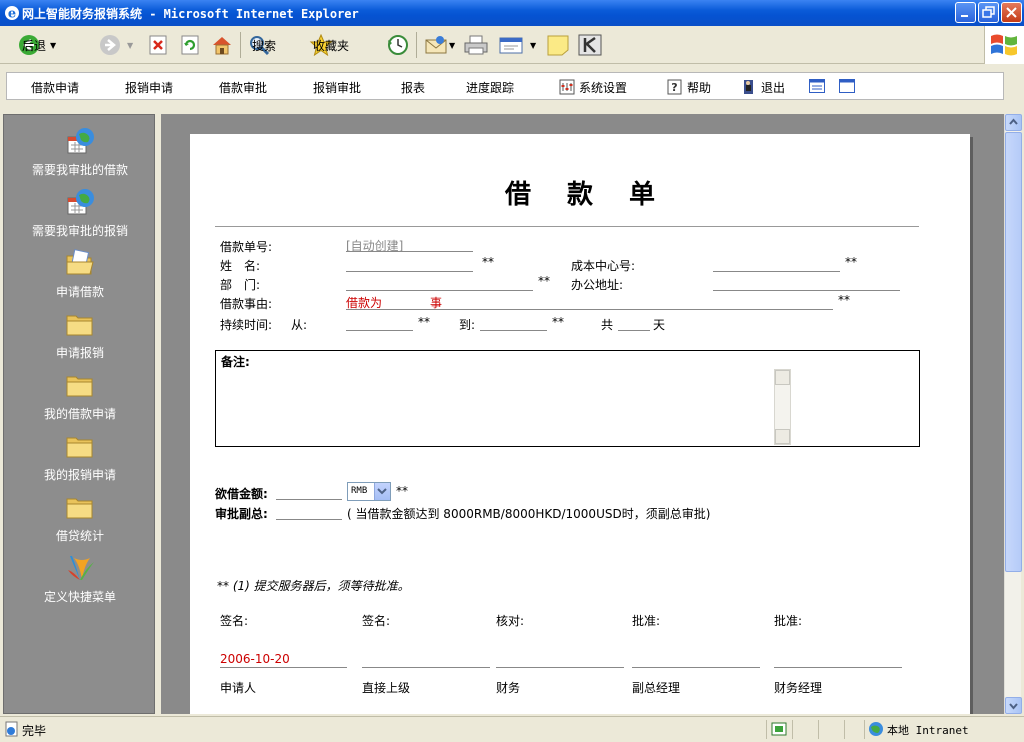 Image resolution: width=1024 pixels, height=742 pixels. I want to click on home-icon, so click(222, 46).